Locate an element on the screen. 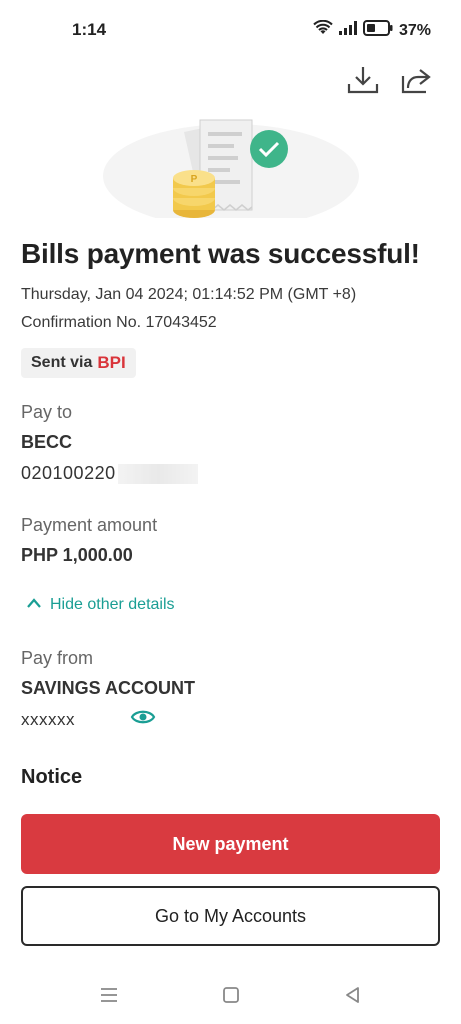  status-icons: 37% is located at coordinates (372, 30).